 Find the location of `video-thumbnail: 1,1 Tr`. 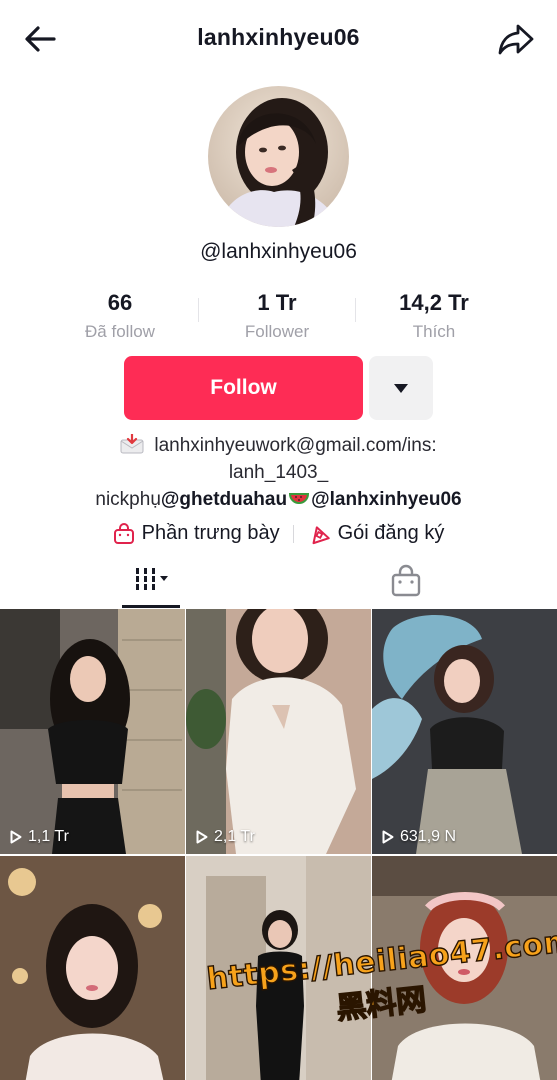

video-thumbnail: 1,1 Tr is located at coordinates (92, 731).